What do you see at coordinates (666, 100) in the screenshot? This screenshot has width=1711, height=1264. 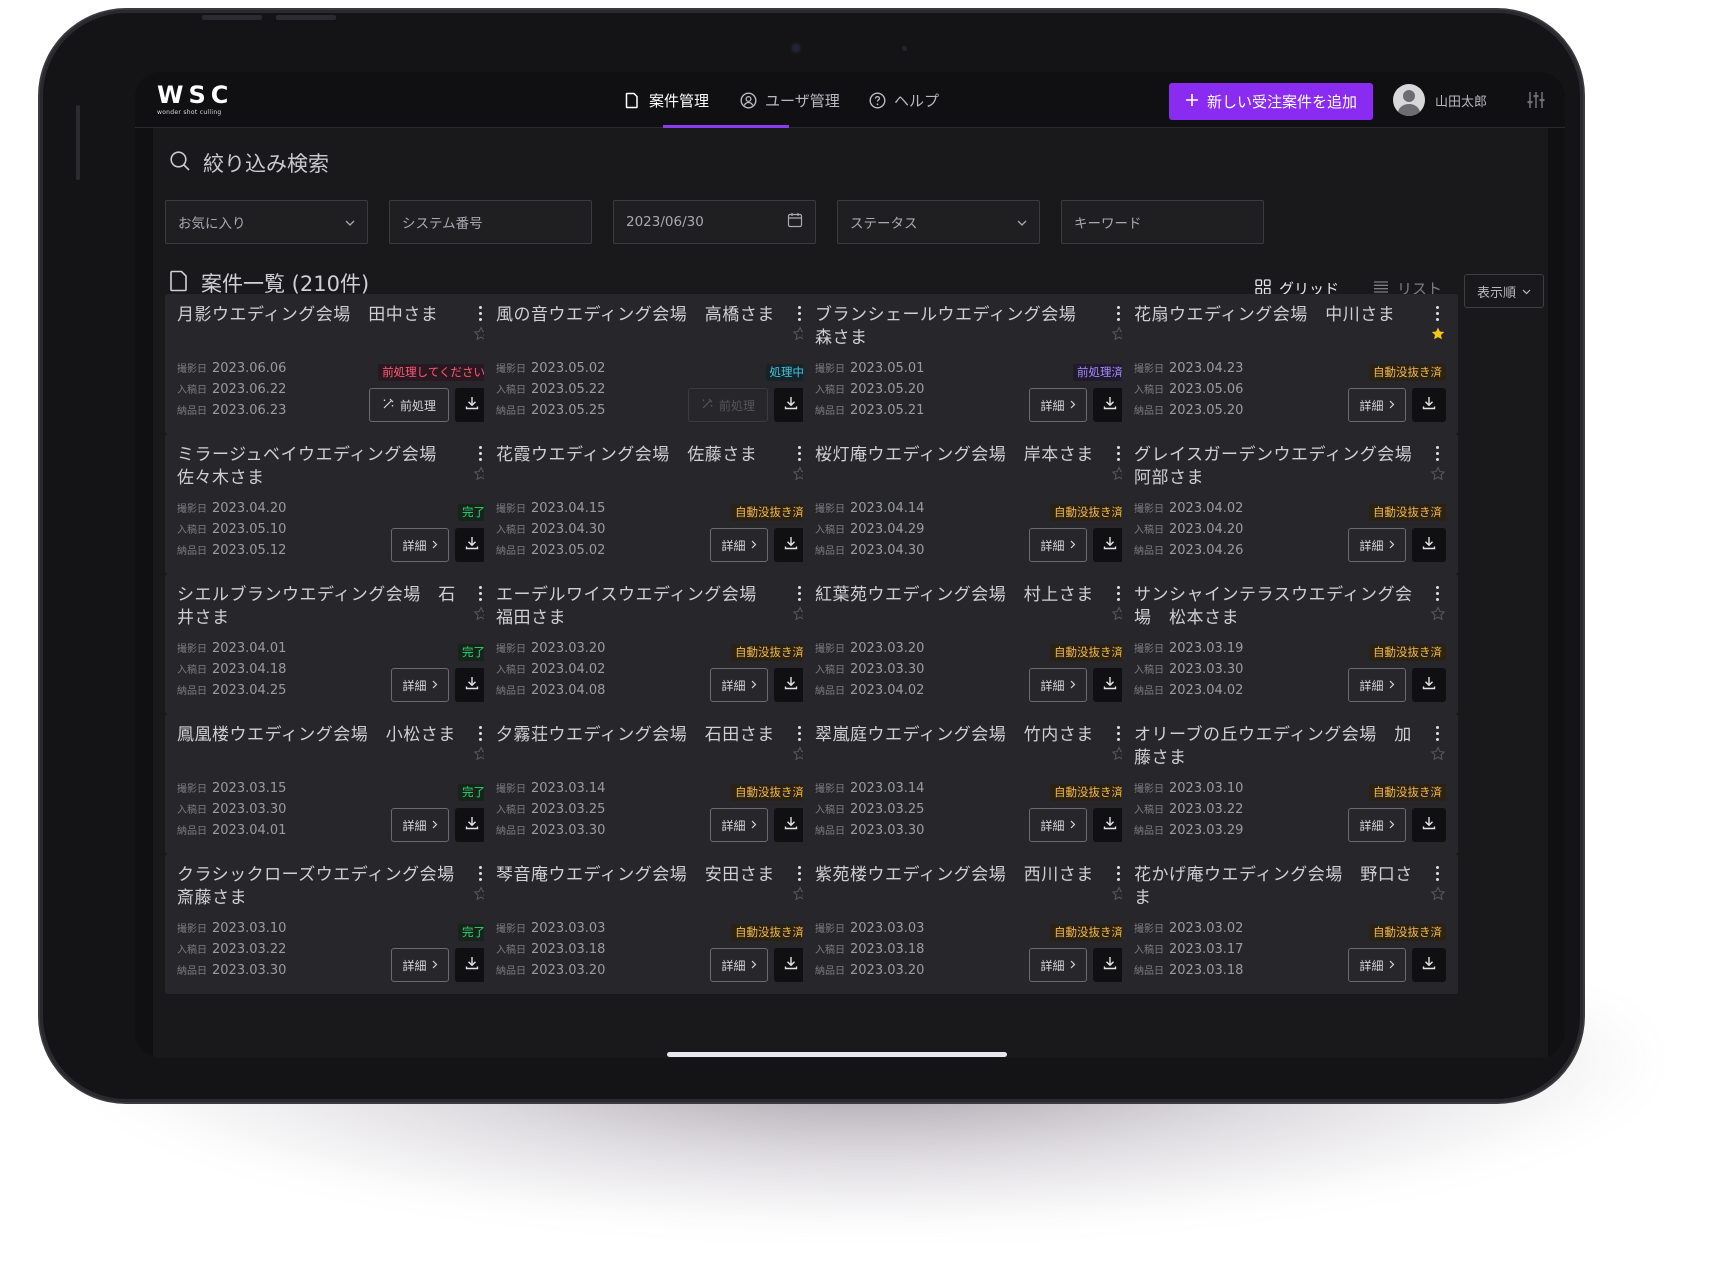 I see `nav-item-projects: 案件管理` at bounding box center [666, 100].